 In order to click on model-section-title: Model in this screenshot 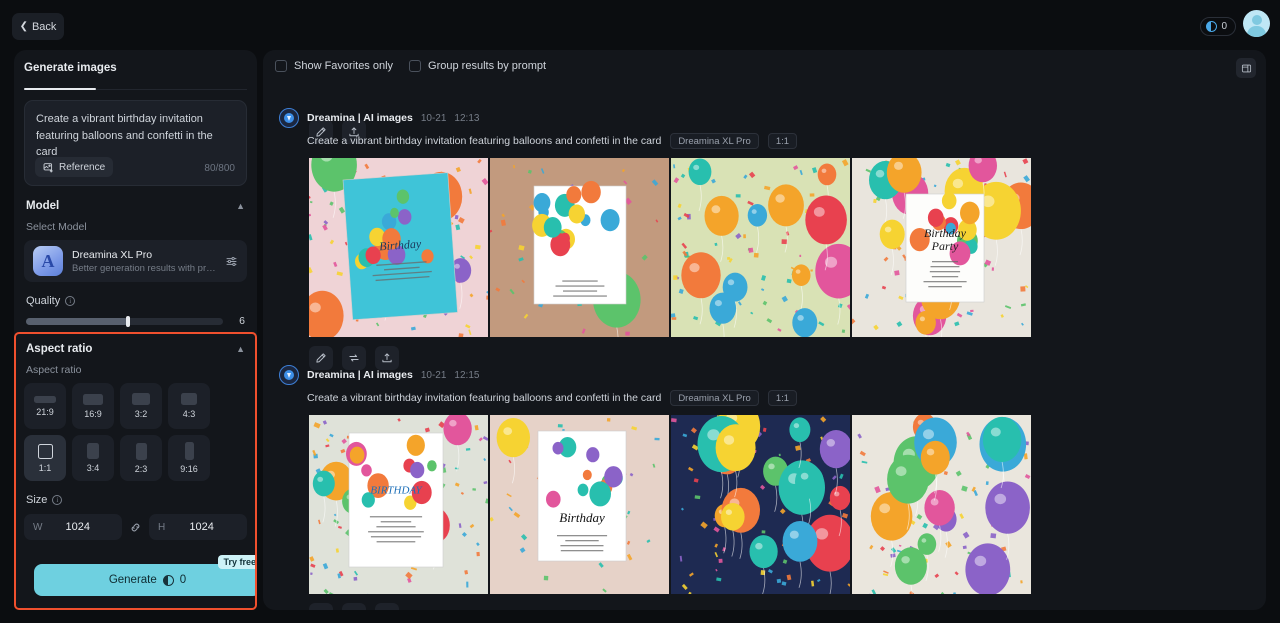, I will do `click(43, 206)`.